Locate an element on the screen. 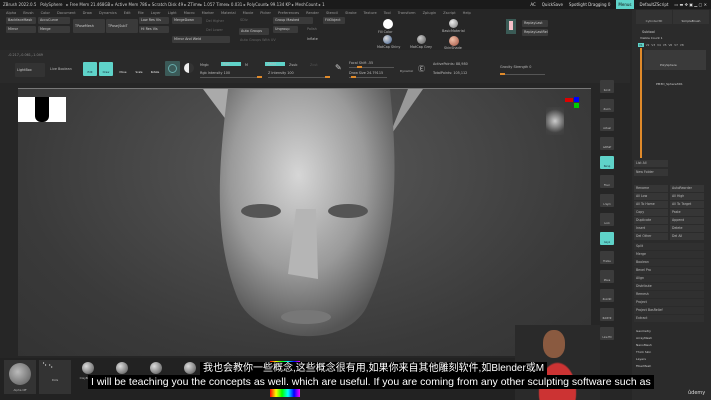 Image resolution: width=711 pixels, height=400 pixels. rotate-button: Rotate is located at coordinates (155, 69).